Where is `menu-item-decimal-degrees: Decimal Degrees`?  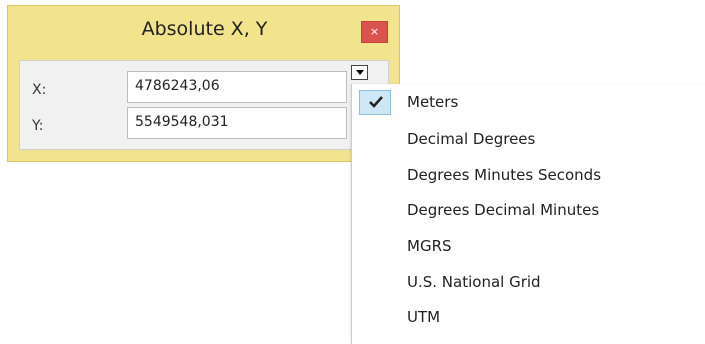 menu-item-decimal-degrees: Decimal Degrees is located at coordinates (528, 139).